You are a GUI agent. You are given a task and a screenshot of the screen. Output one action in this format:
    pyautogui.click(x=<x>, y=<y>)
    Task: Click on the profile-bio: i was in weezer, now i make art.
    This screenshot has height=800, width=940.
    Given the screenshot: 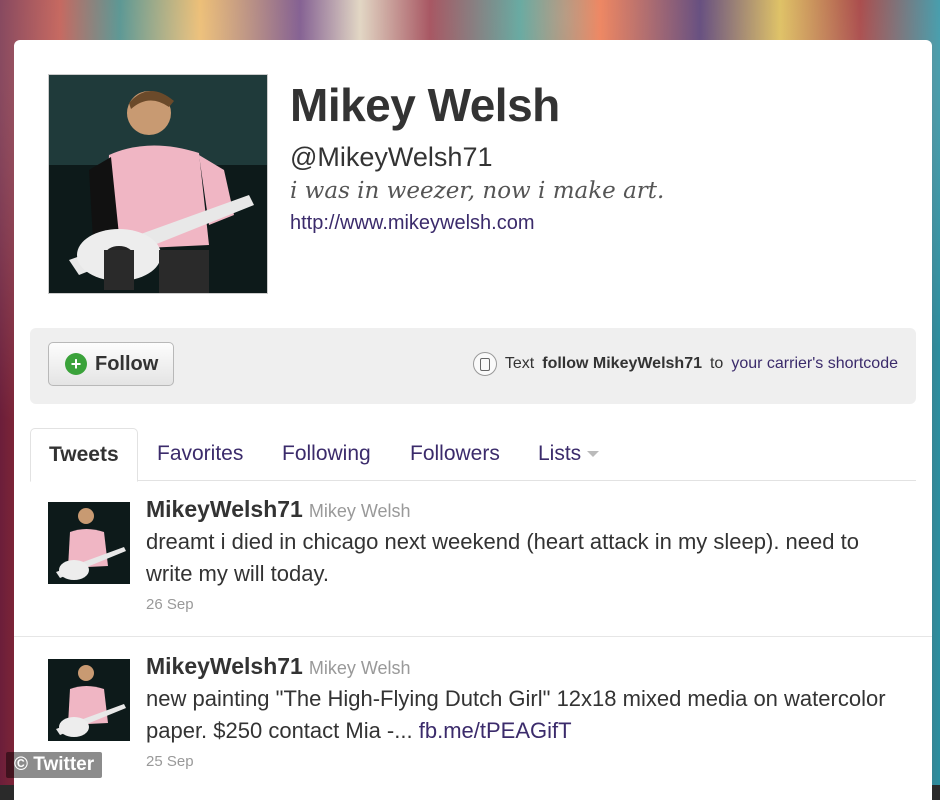 What is the action you would take?
    pyautogui.click(x=477, y=191)
    